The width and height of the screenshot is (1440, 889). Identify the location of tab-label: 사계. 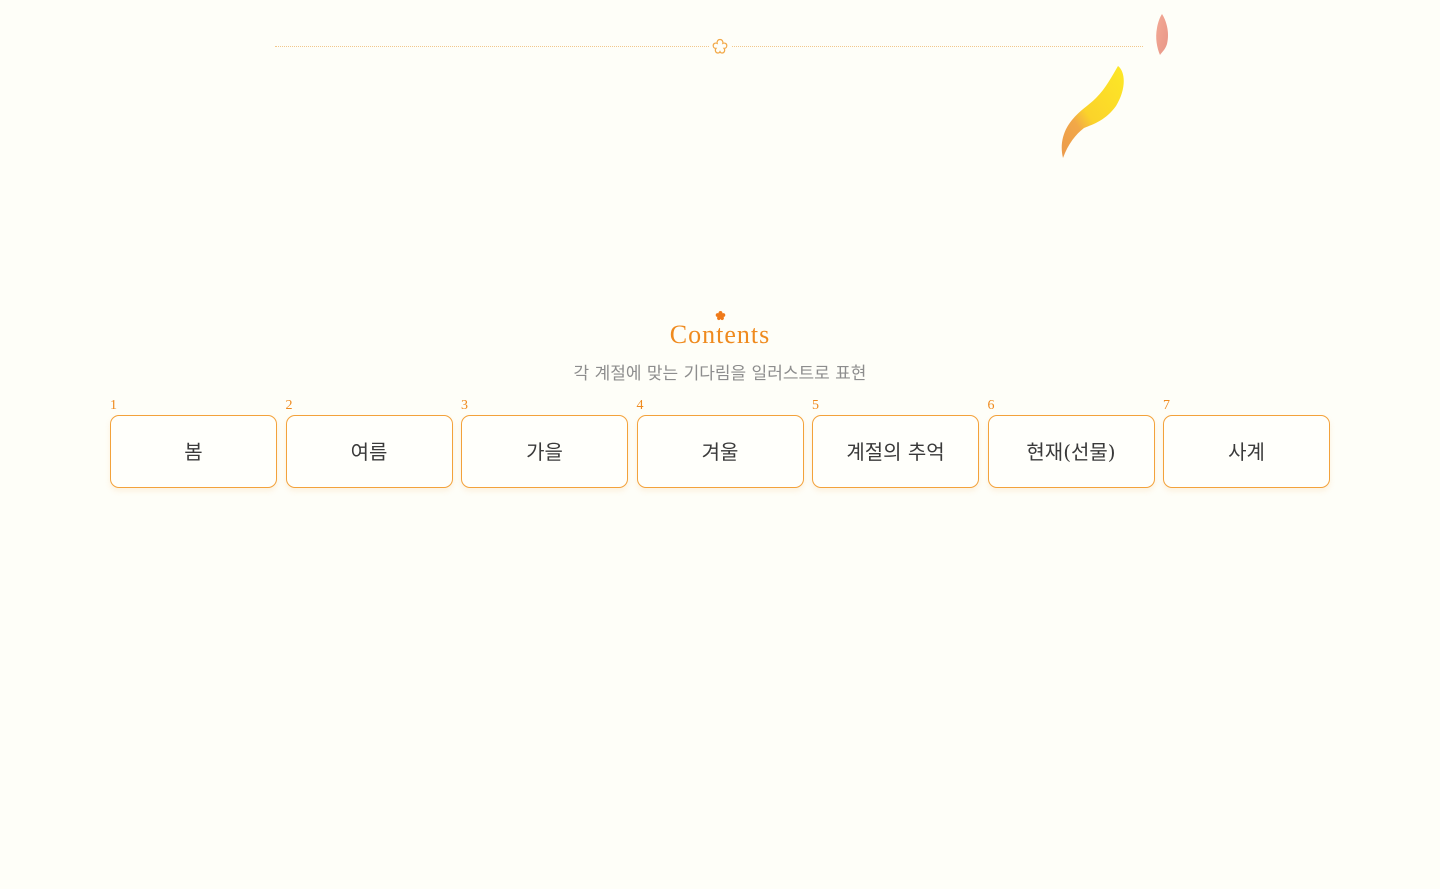
(1246, 451).